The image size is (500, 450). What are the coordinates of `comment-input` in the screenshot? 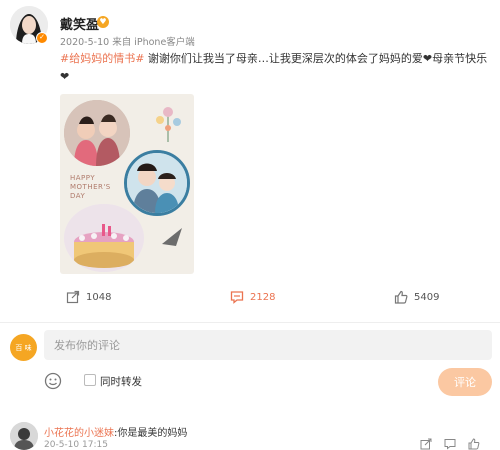 It's located at (268, 345).